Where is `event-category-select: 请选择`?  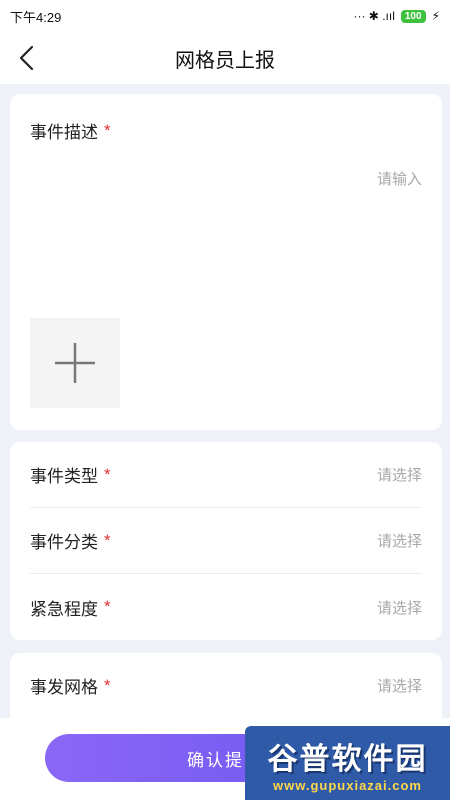 event-category-select: 请选择 is located at coordinates (399, 540).